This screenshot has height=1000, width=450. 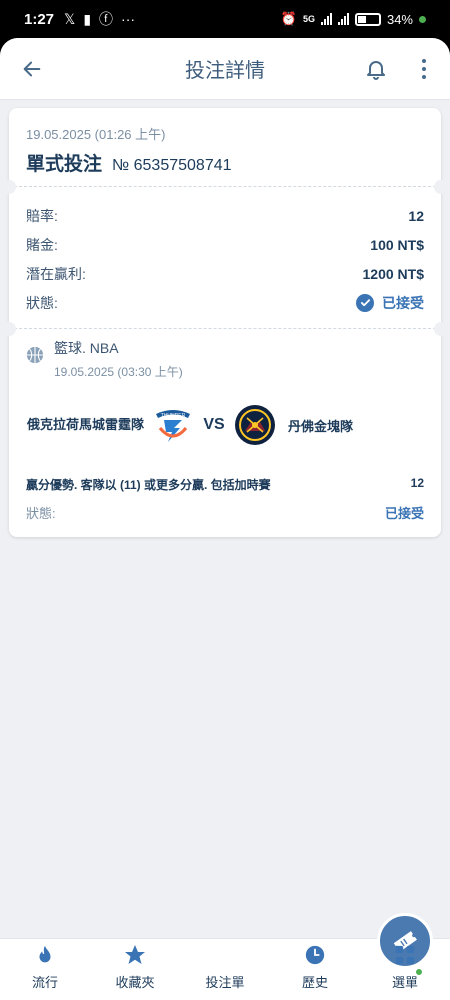 What do you see at coordinates (225, 19) in the screenshot?
I see `status-bar: 1:27 𝕏 ▮ ⓕ ··· ⏰ 5G 34%` at bounding box center [225, 19].